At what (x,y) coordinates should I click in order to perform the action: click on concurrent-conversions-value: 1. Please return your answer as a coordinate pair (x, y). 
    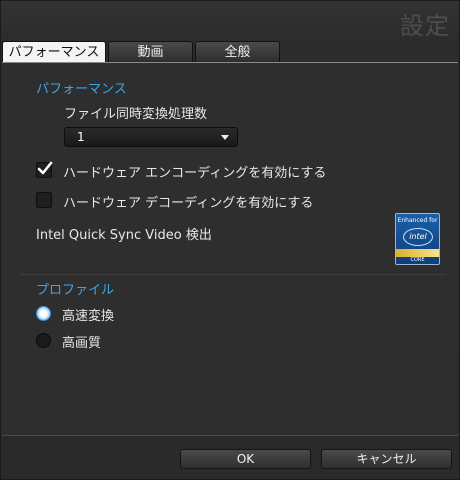
    Looking at the image, I should click on (81, 137).